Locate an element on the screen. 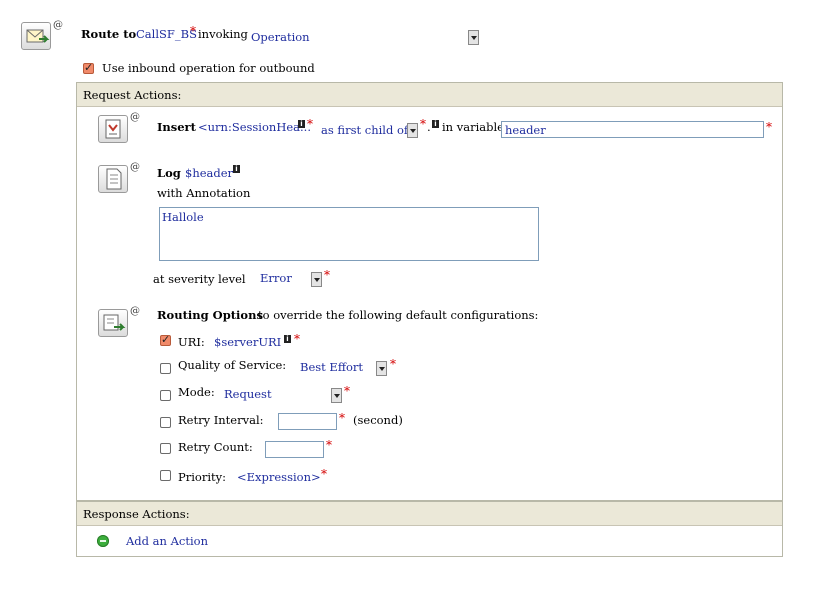 This screenshot has height=590, width=822. retry-interval-unit: (second) is located at coordinates (378, 420).